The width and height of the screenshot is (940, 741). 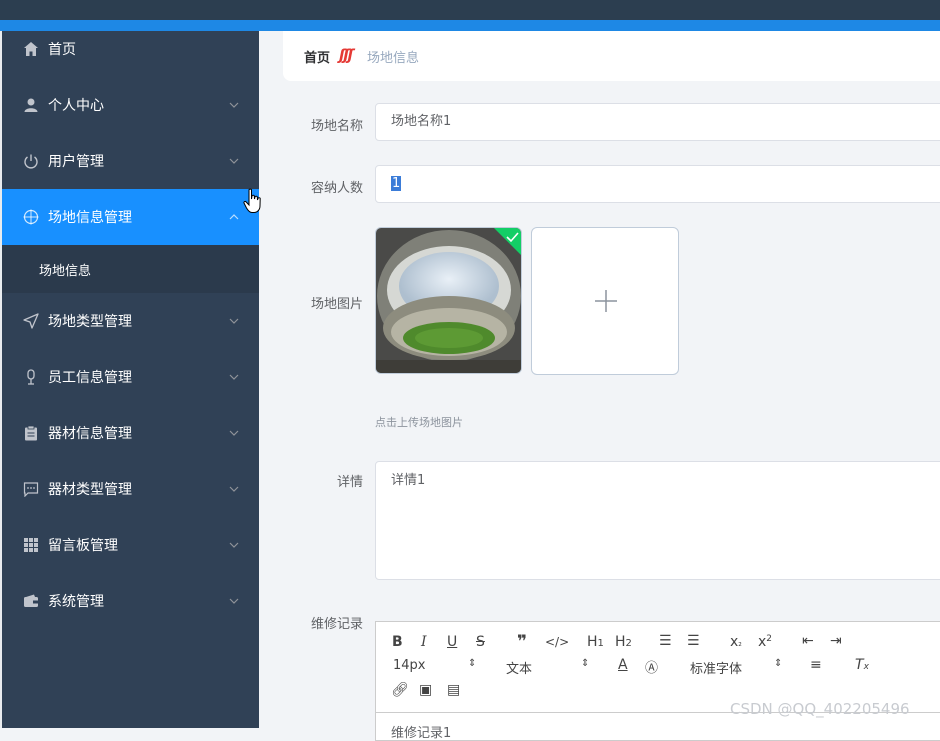 I want to click on hand-cursor-icon, so click(x=252, y=200).